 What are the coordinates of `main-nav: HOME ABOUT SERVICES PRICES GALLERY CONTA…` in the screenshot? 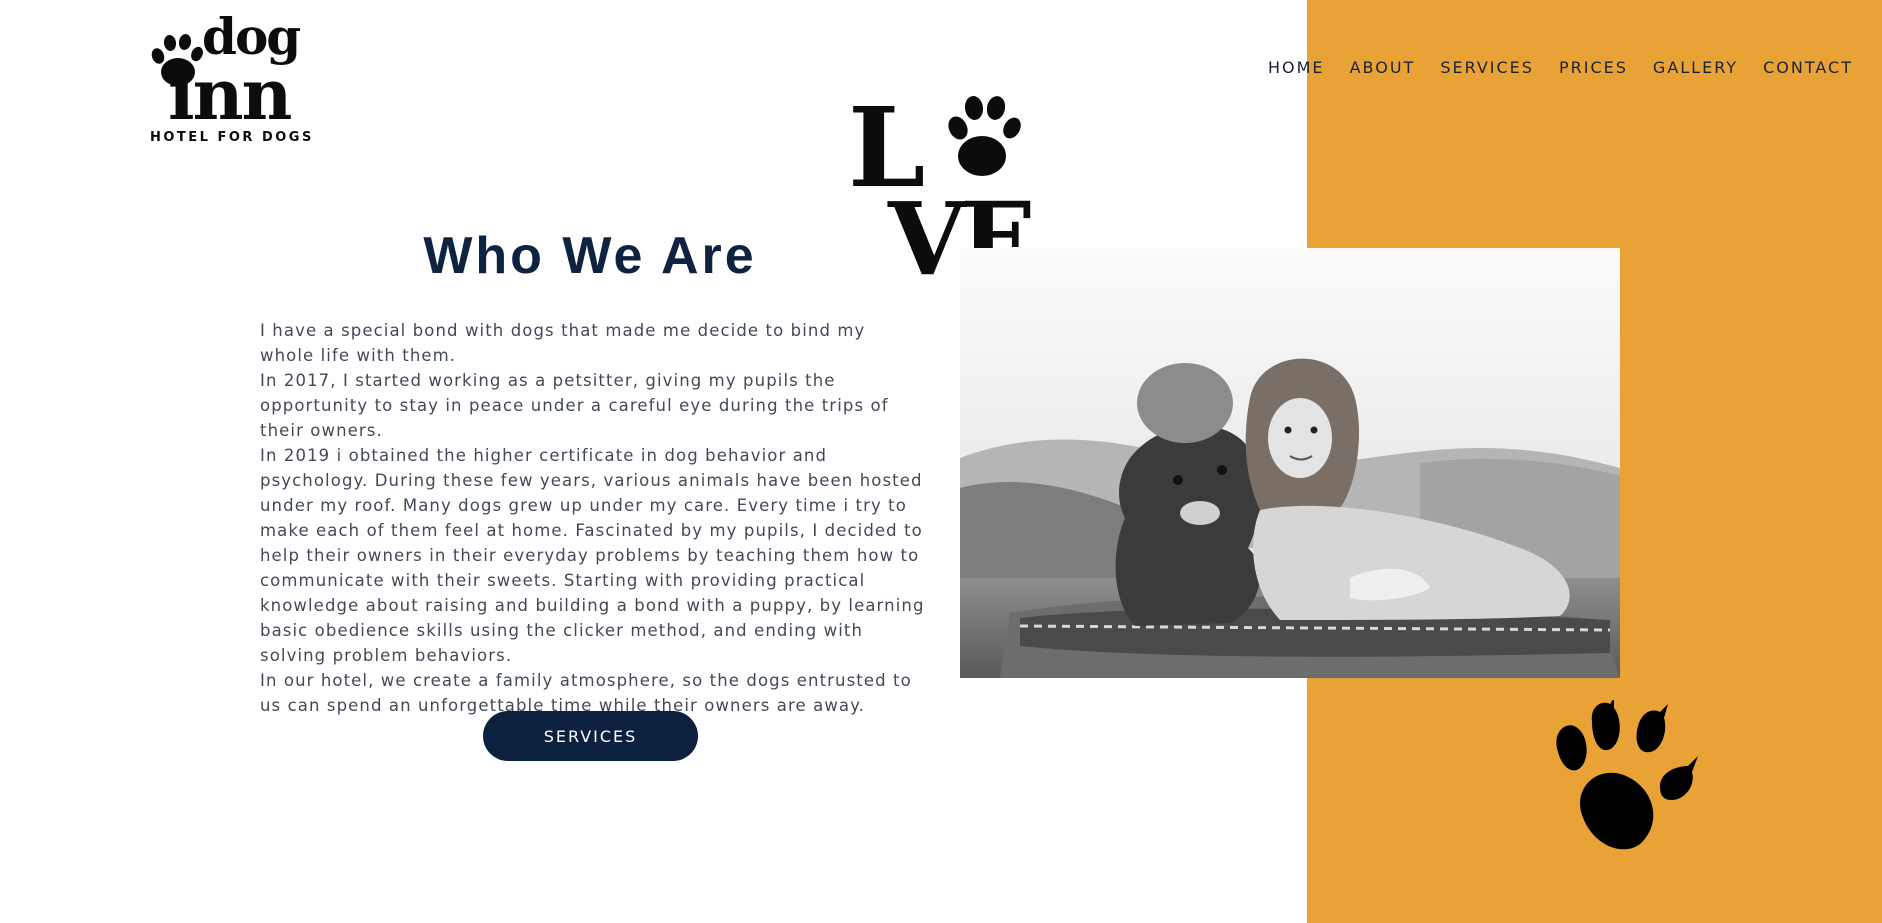 It's located at (1560, 67).